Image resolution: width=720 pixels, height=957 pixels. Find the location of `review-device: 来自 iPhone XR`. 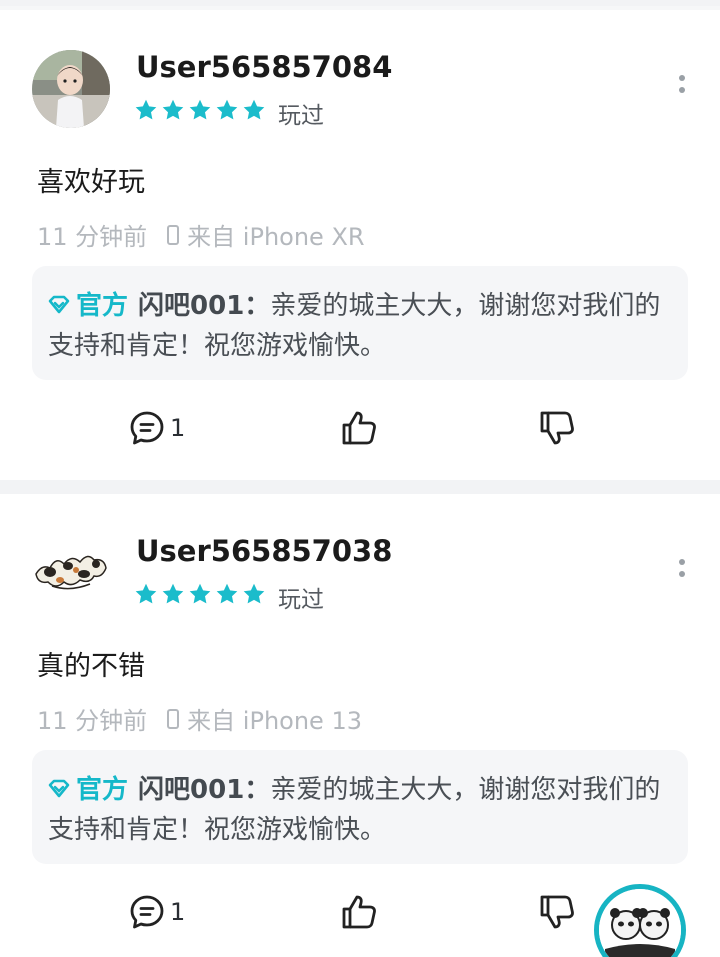

review-device: 来自 iPhone XR is located at coordinates (276, 237).